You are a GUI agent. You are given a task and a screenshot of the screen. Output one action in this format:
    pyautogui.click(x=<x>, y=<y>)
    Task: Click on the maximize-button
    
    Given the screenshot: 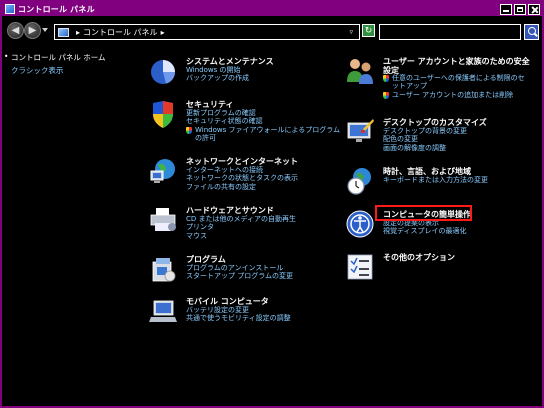 What is the action you would take?
    pyautogui.click(x=520, y=9)
    